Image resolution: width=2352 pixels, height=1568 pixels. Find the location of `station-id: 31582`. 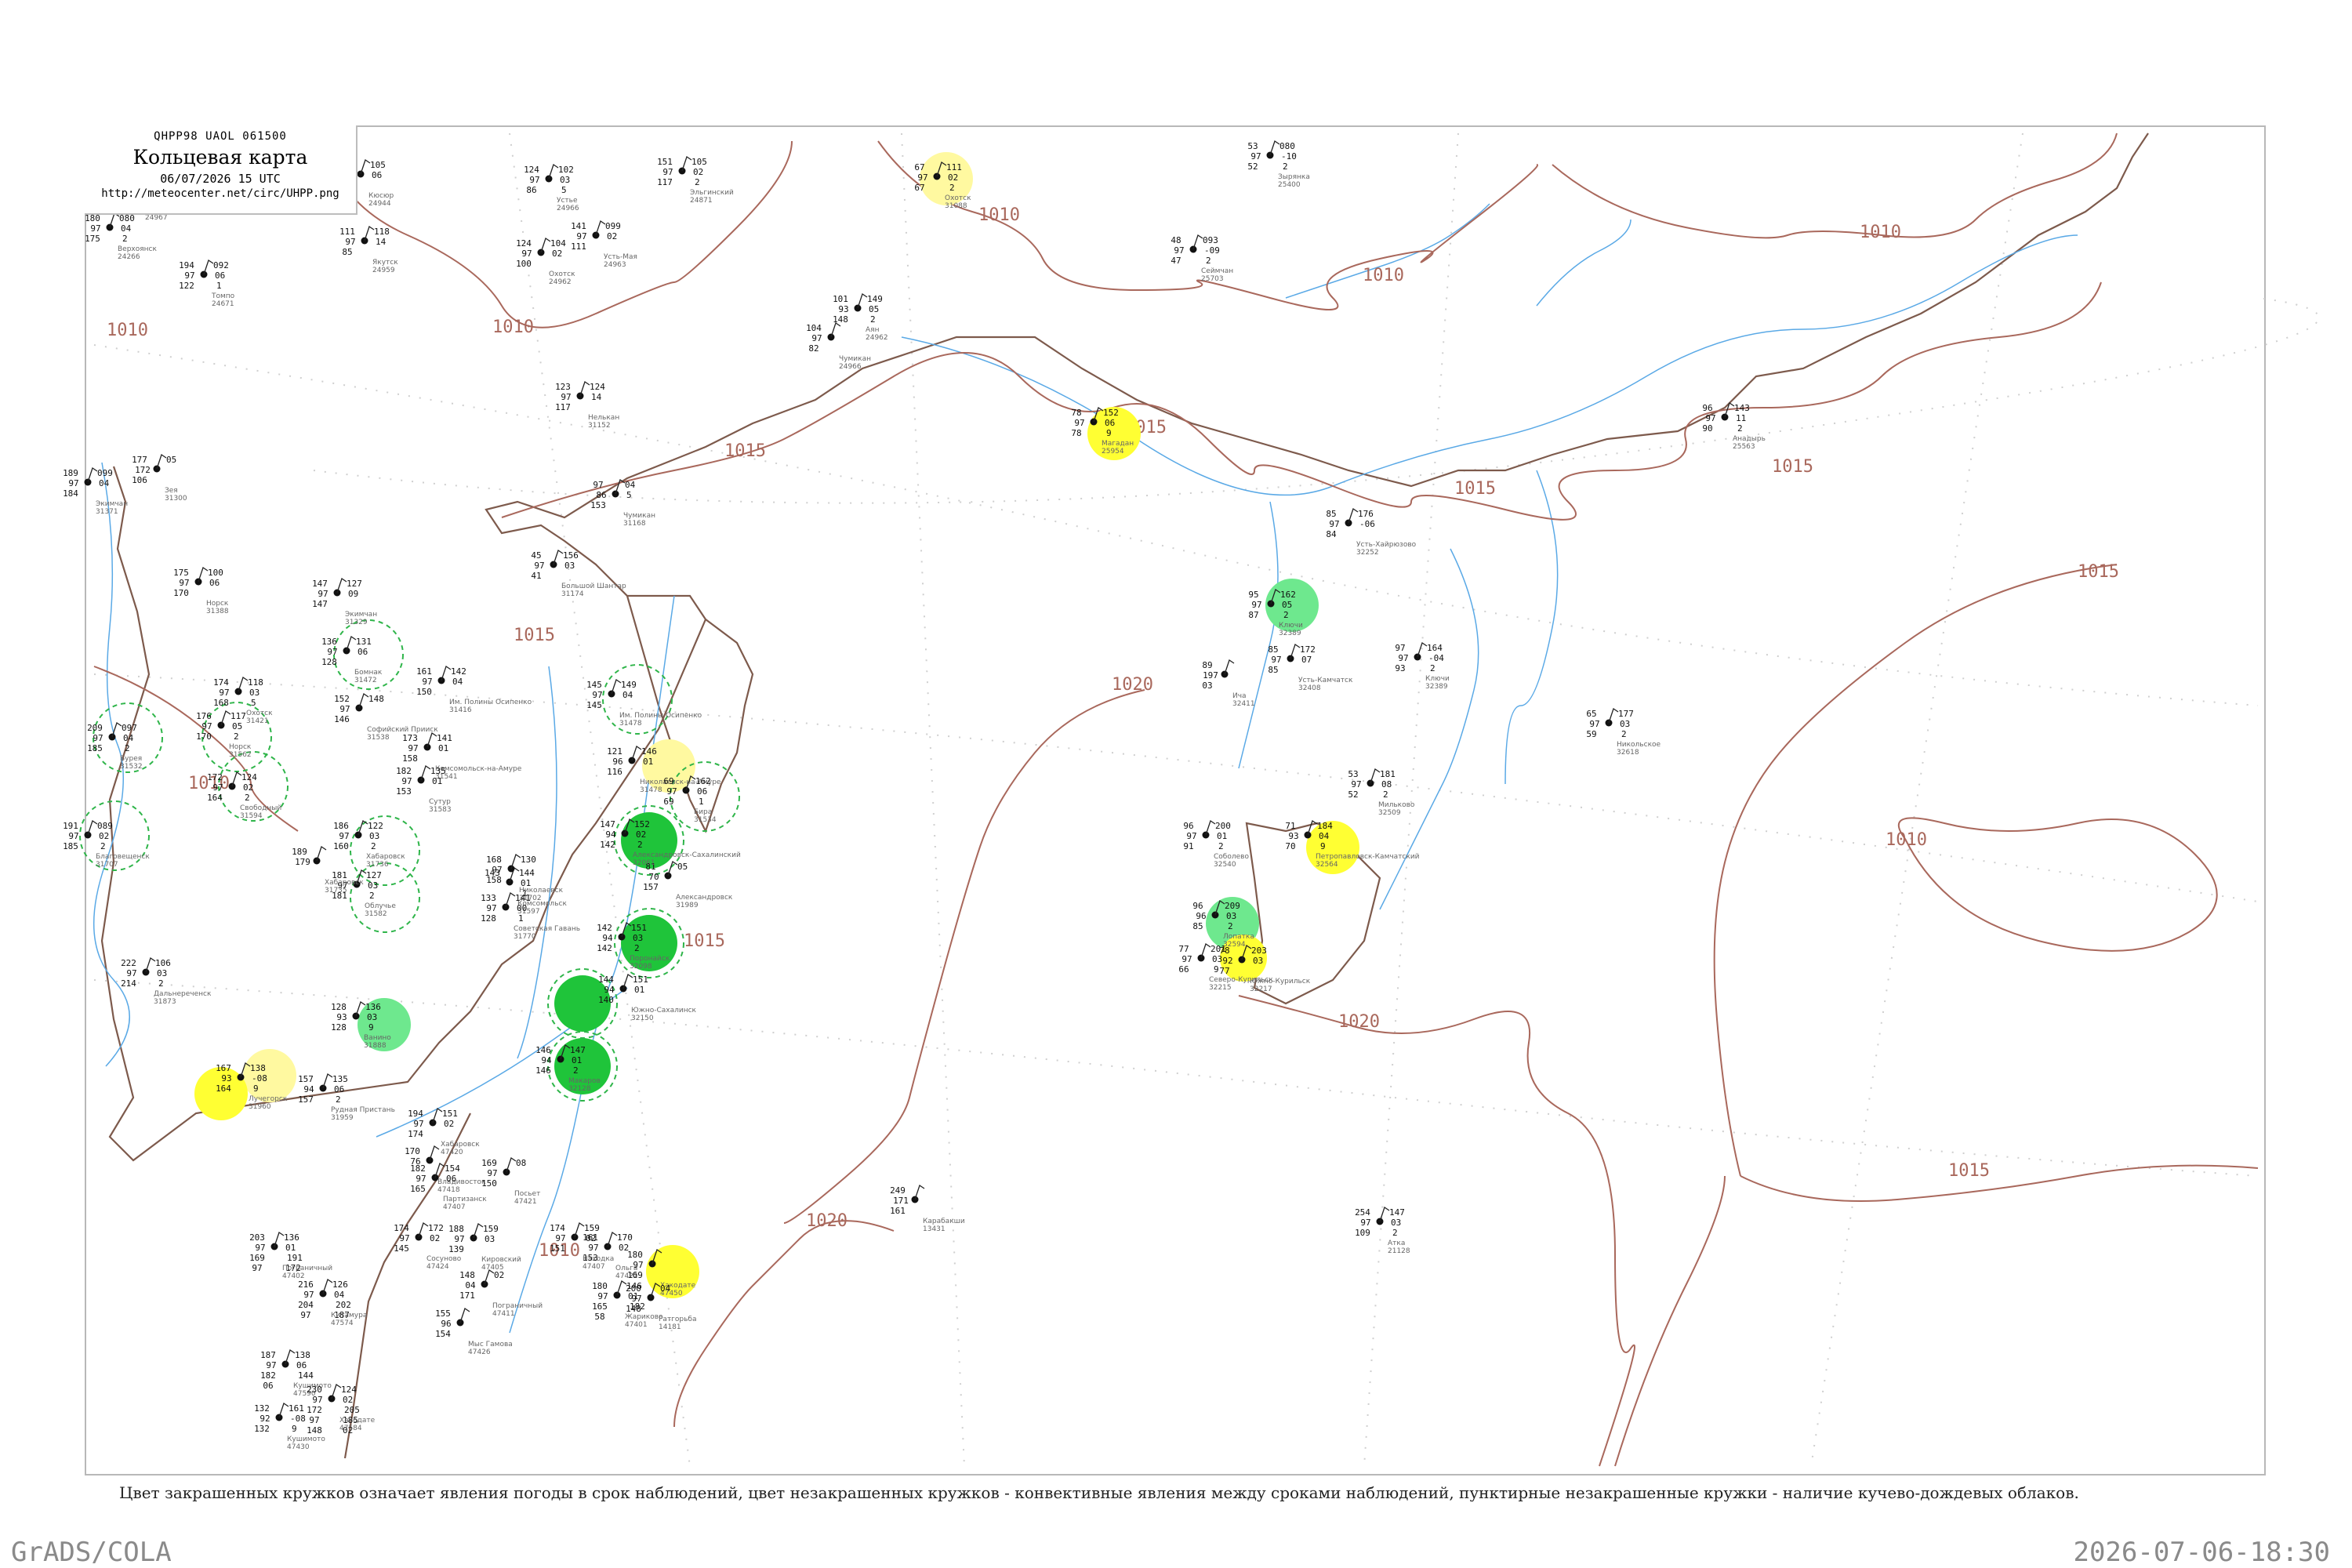

station-id: 31582 is located at coordinates (376, 914).